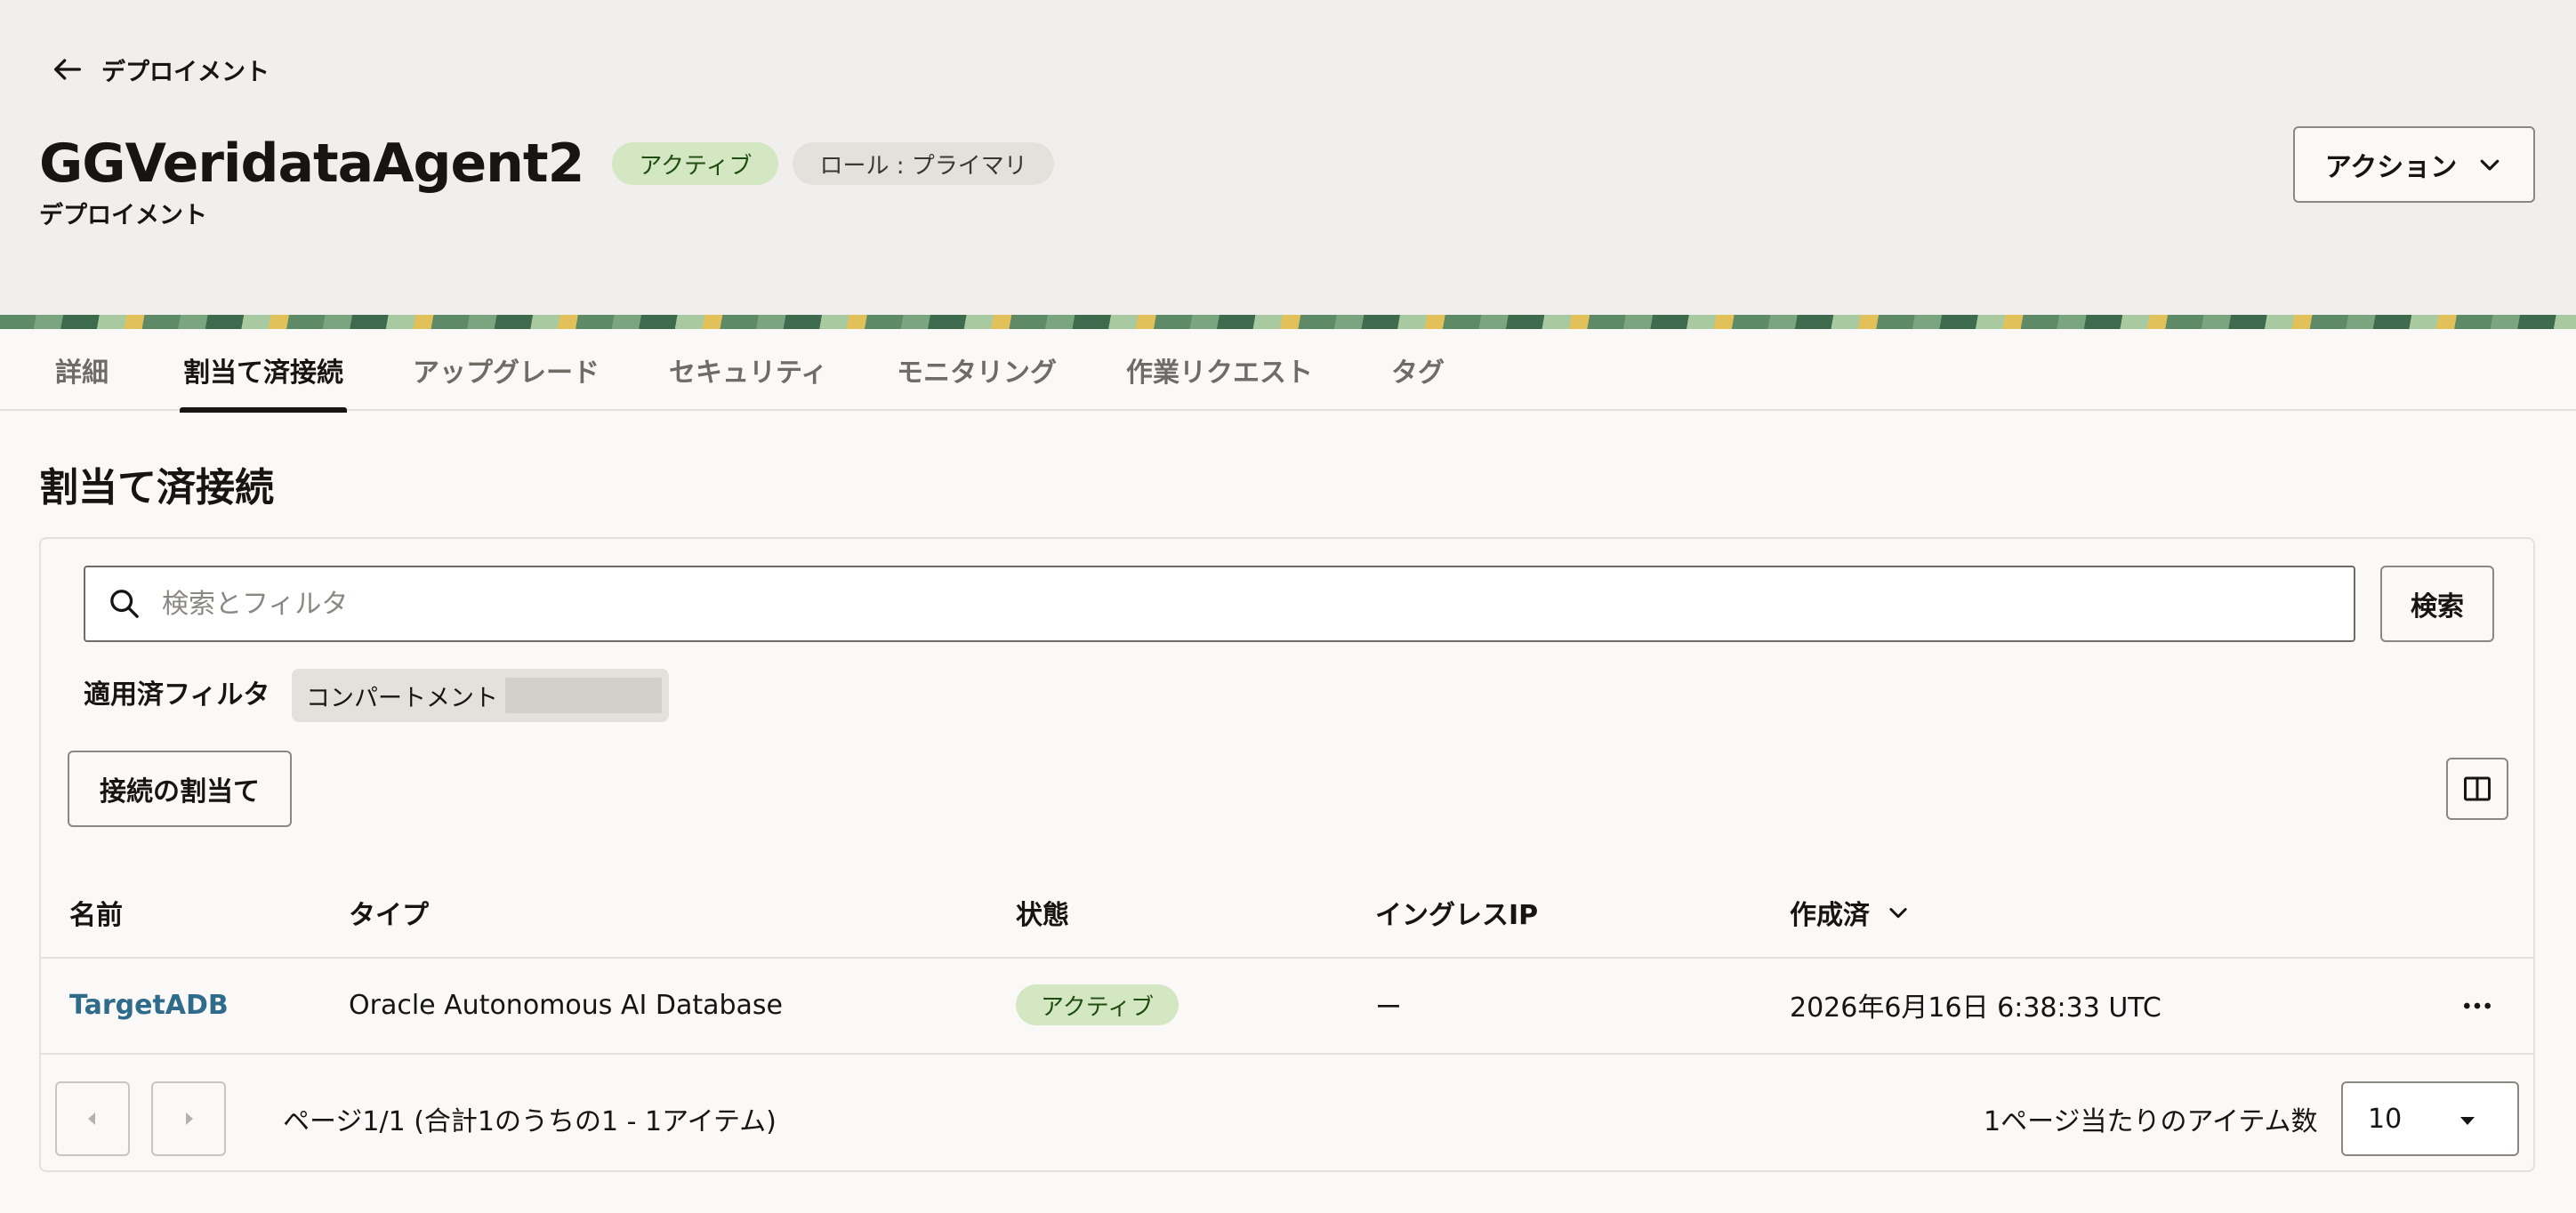  I want to click on next-page-button, so click(188, 1118).